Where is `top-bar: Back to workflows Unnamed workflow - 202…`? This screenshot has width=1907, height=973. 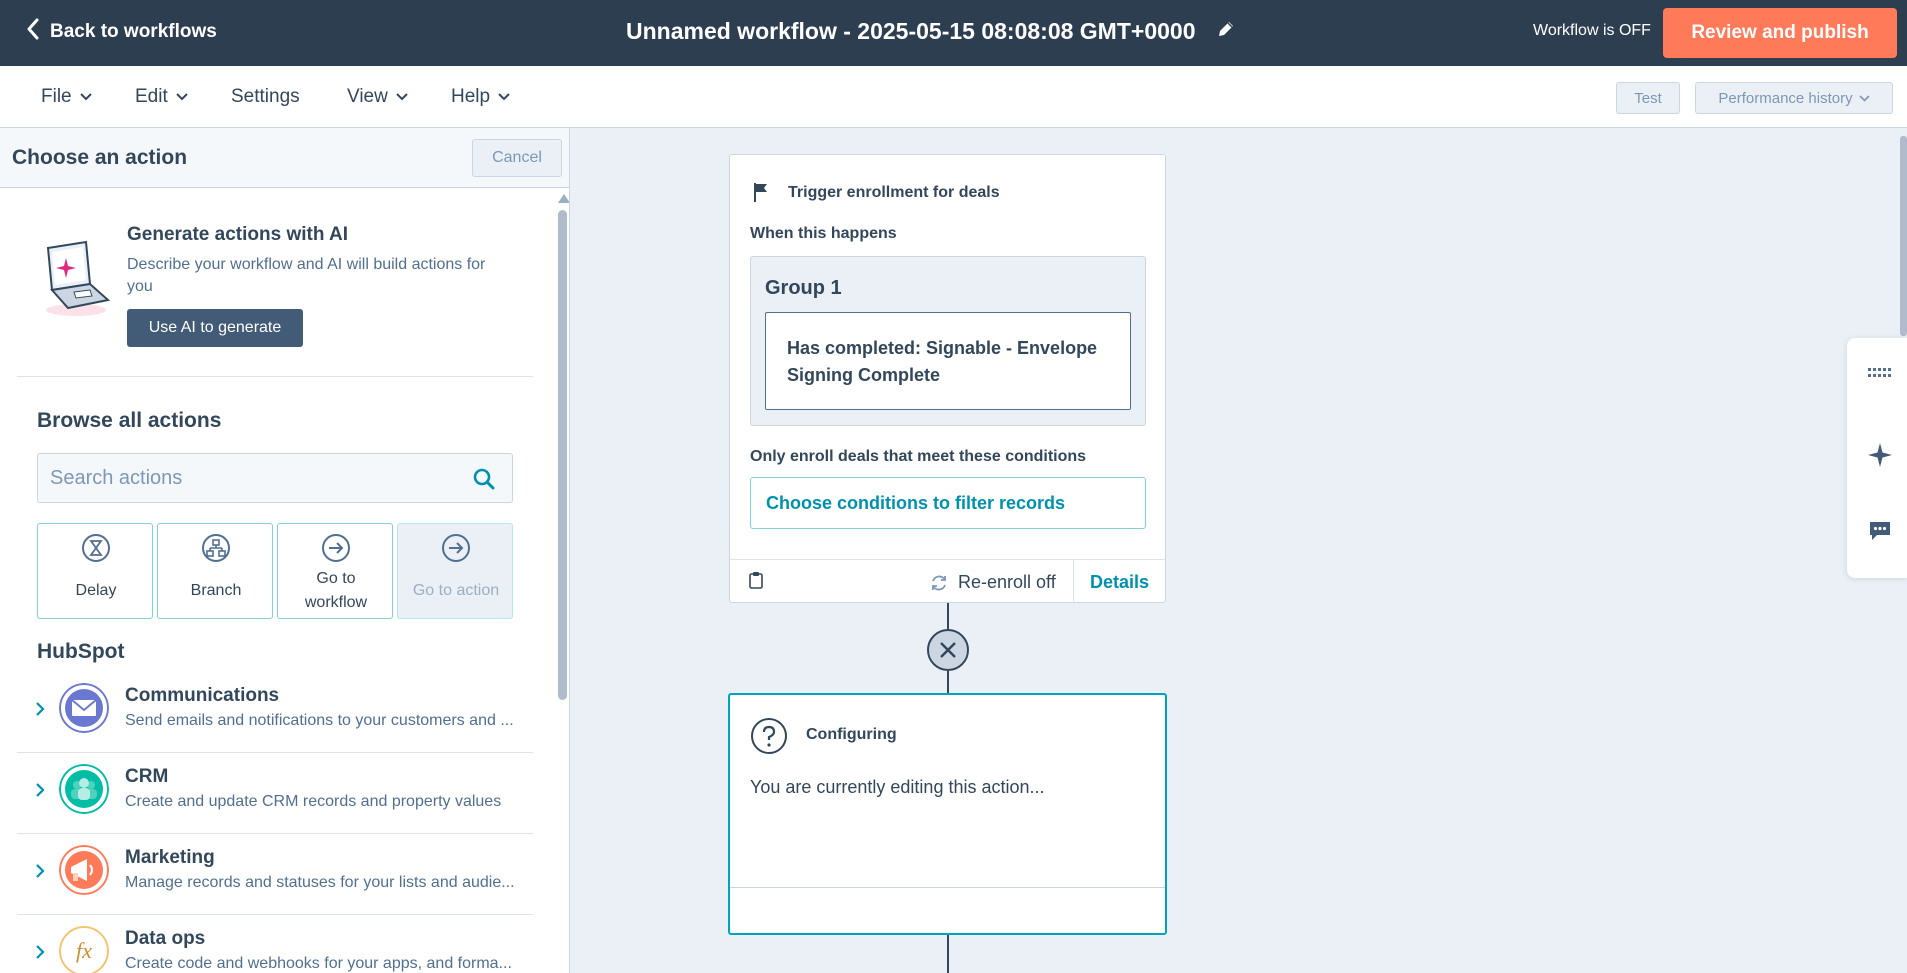
top-bar: Back to workflows Unnamed workflow - 202… is located at coordinates (953, 33).